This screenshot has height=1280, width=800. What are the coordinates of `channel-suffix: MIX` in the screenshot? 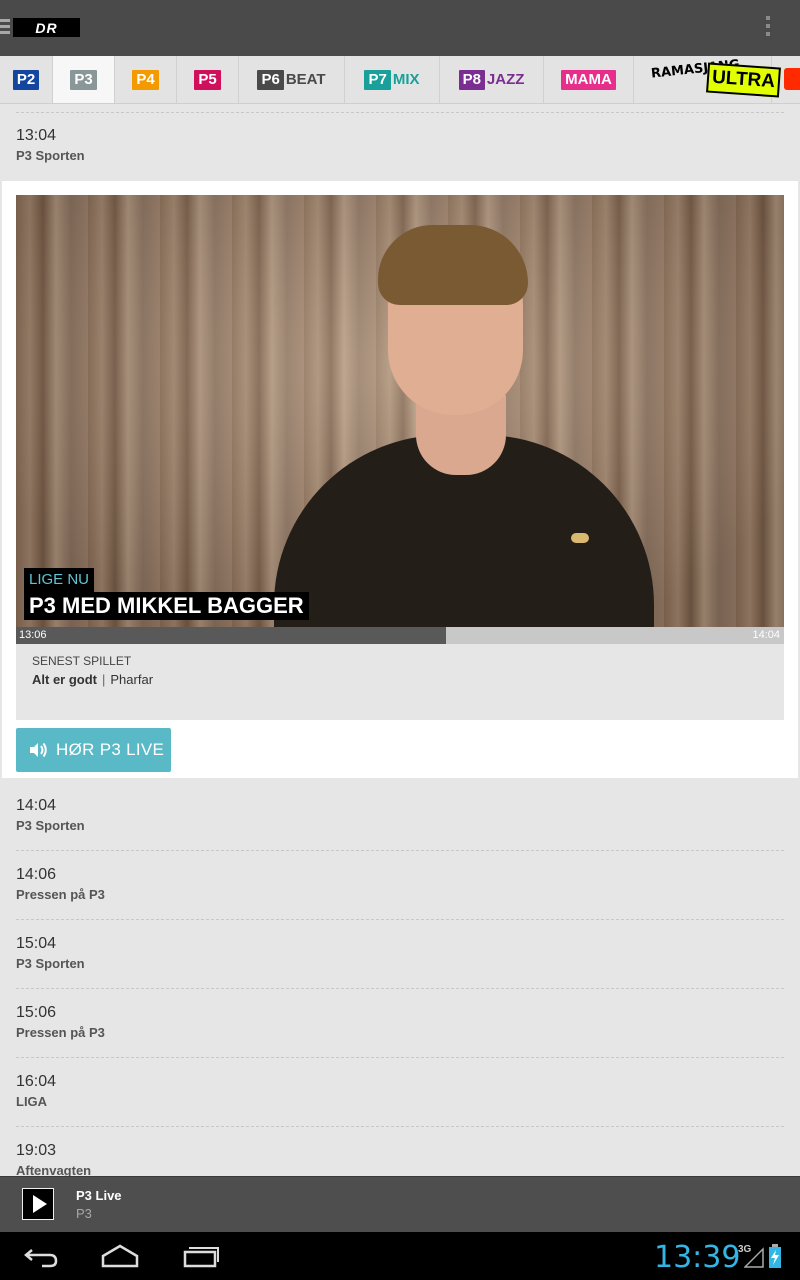 It's located at (406, 79).